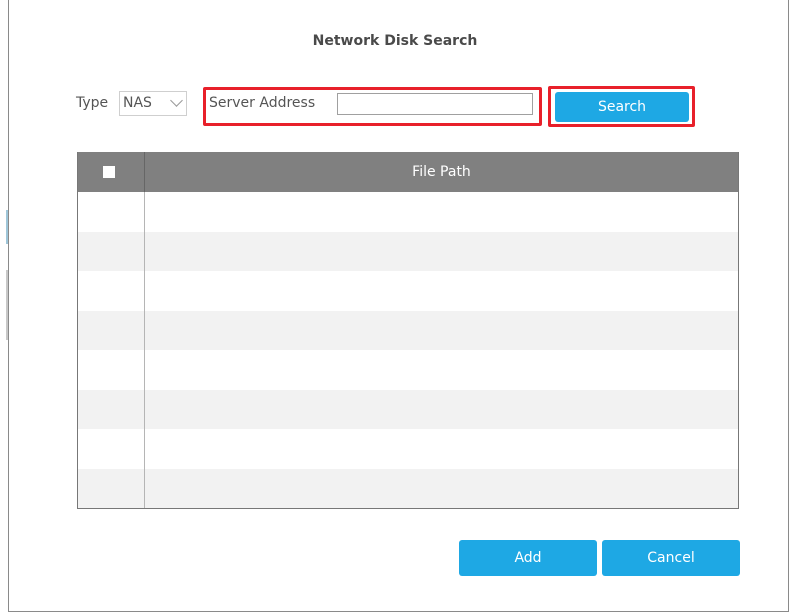 This screenshot has width=790, height=615. What do you see at coordinates (622, 107) in the screenshot?
I see `search-button: Search` at bounding box center [622, 107].